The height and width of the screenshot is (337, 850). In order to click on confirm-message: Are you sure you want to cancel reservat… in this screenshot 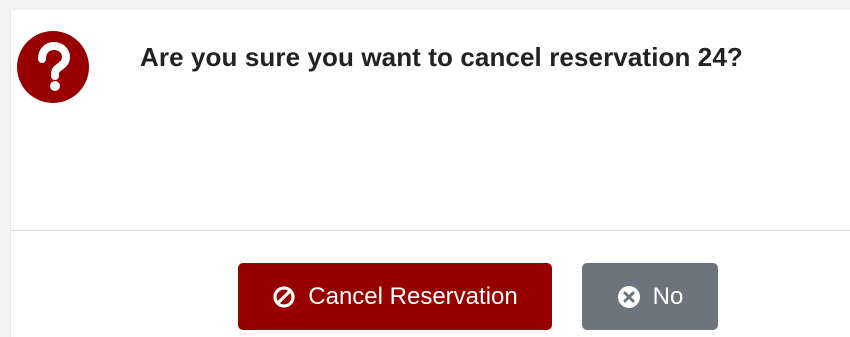, I will do `click(441, 57)`.